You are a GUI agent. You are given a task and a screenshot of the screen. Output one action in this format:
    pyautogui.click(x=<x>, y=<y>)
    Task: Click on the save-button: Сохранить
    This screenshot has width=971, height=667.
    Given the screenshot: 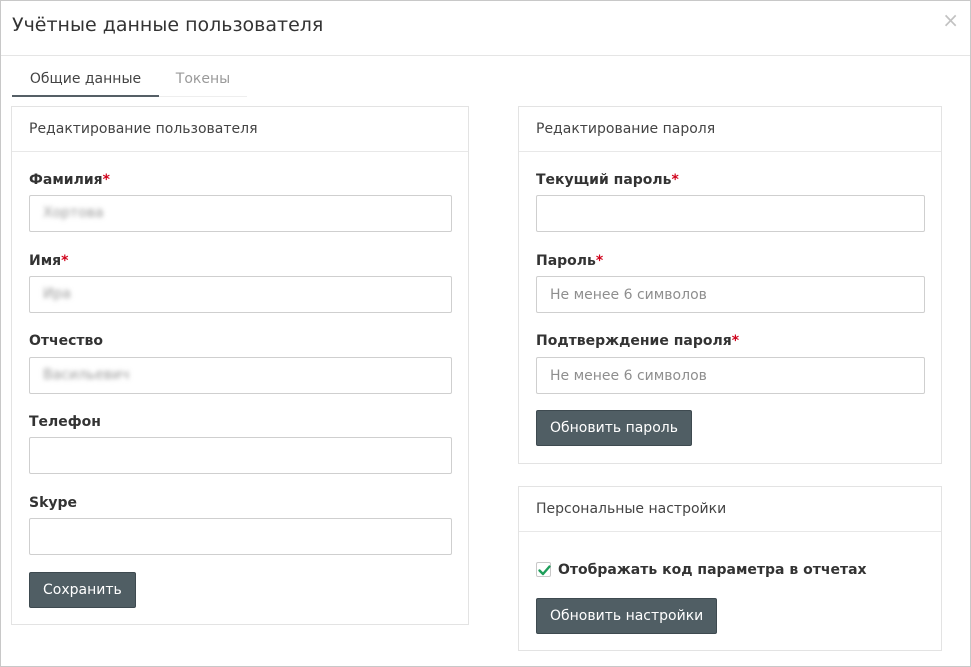 What is the action you would take?
    pyautogui.click(x=82, y=590)
    